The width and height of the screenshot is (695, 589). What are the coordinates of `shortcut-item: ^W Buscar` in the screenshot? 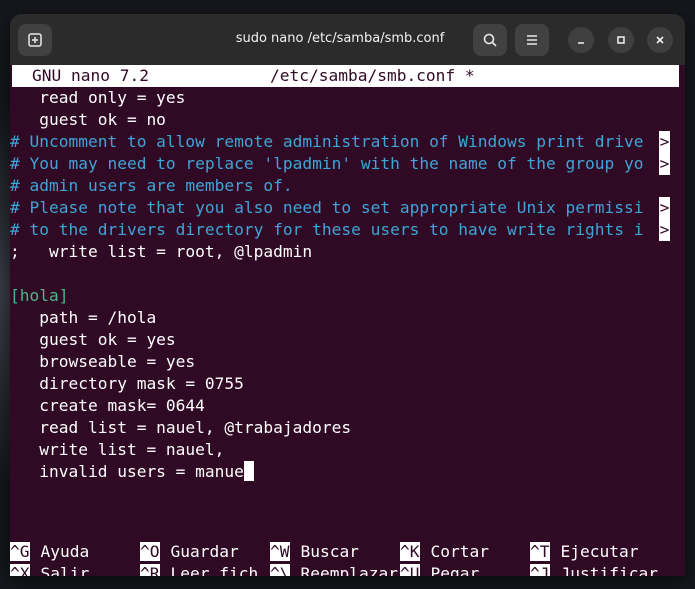 It's located at (314, 552).